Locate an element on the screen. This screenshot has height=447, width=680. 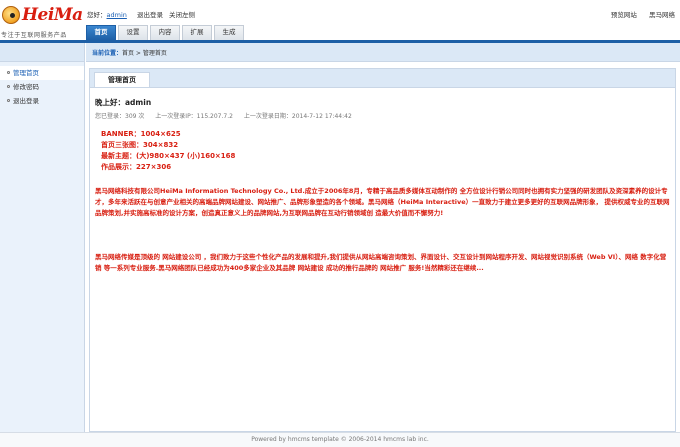
breadcrumb: 当前位置：首页 > 管理首页 is located at coordinates (129, 52).